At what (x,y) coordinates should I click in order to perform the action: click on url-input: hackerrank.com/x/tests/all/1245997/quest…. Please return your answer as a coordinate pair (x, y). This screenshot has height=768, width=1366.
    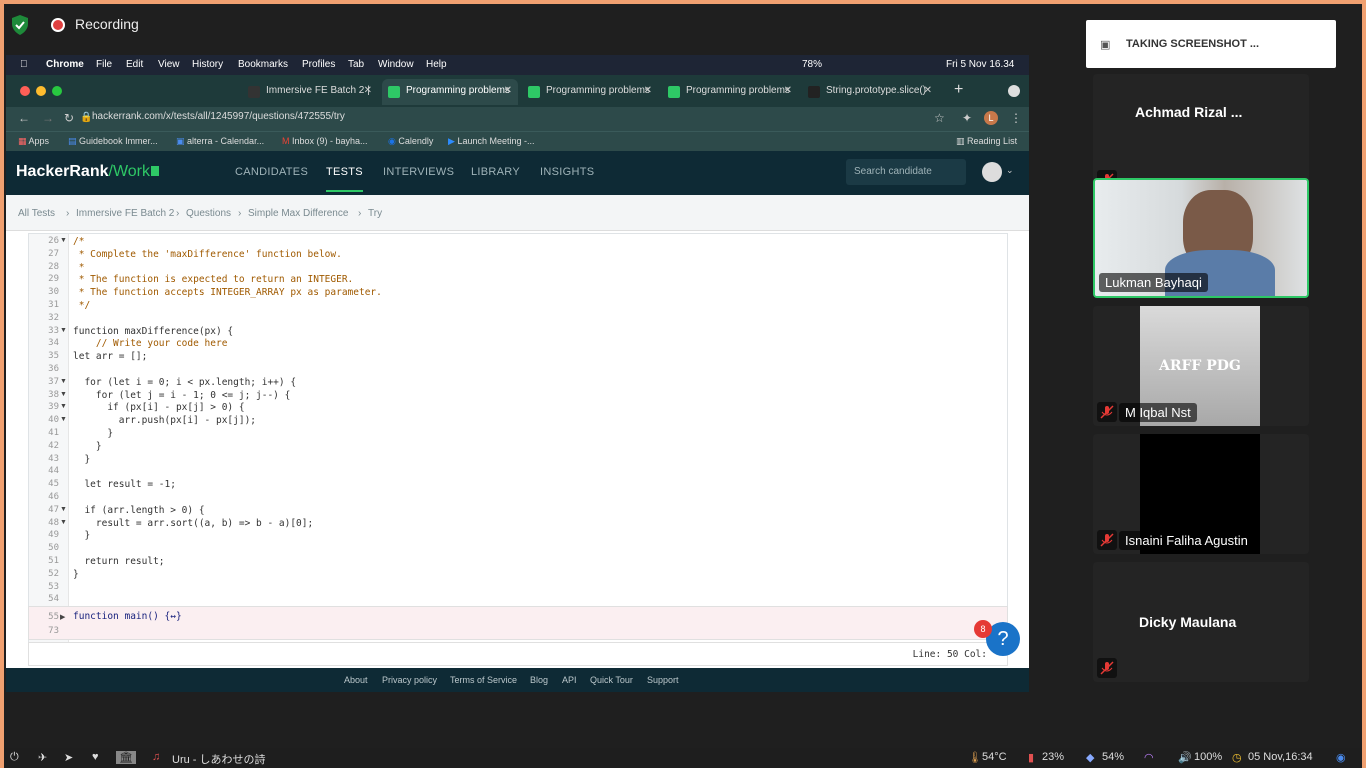
    Looking at the image, I should click on (218, 116).